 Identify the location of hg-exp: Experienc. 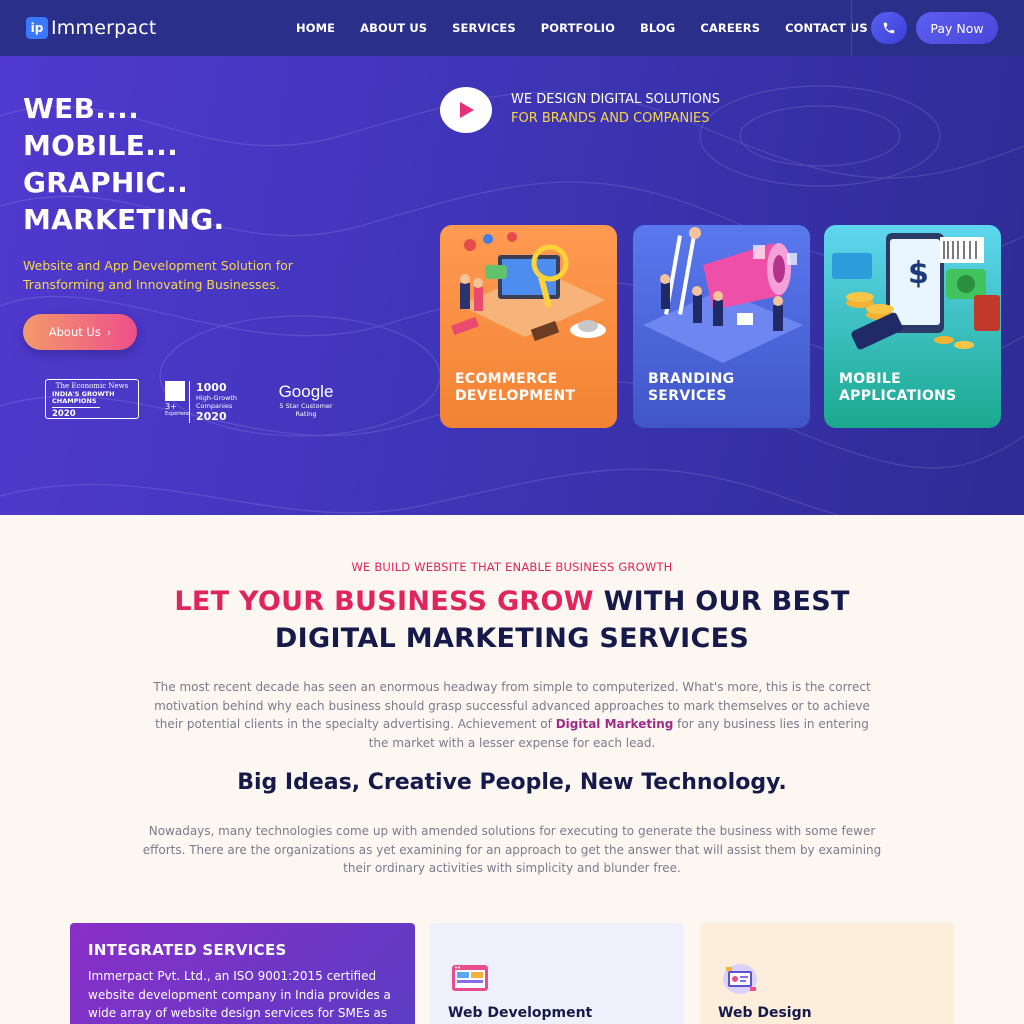
(177, 414).